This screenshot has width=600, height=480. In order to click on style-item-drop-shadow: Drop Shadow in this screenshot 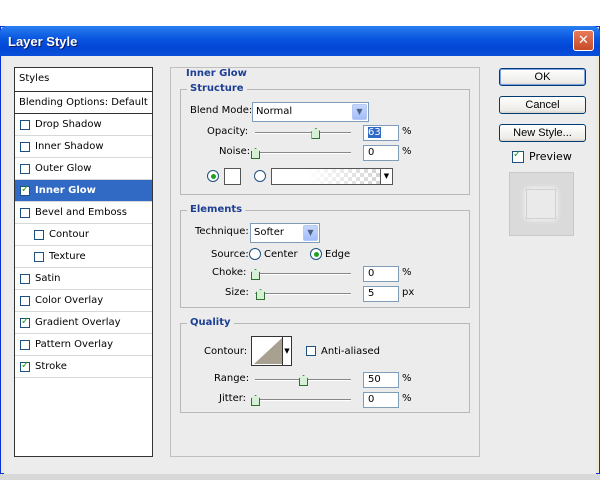, I will do `click(83, 125)`.